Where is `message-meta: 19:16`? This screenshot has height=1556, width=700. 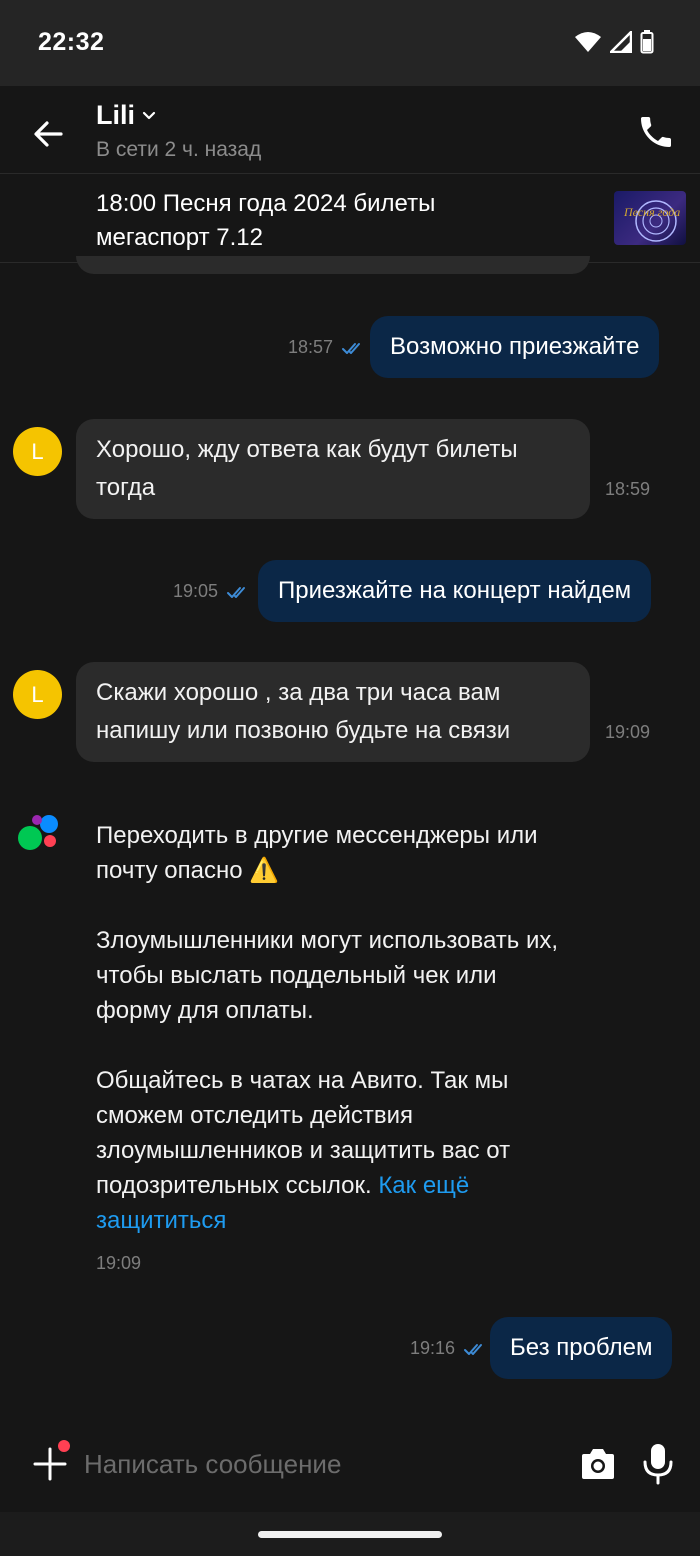 message-meta: 19:16 is located at coordinates (448, 1348).